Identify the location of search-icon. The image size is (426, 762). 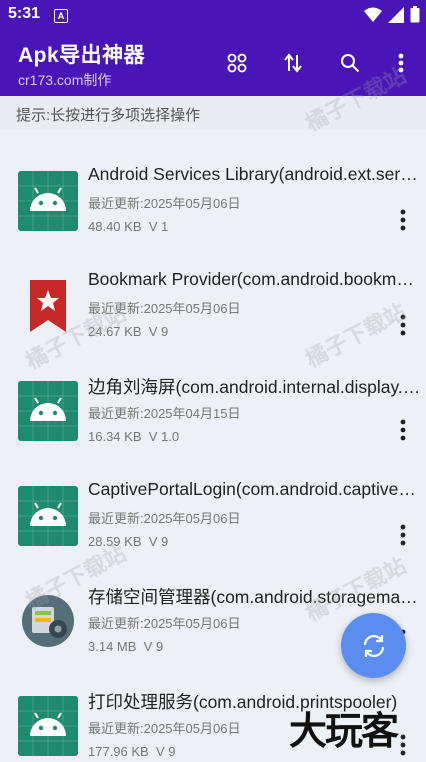
(350, 63).